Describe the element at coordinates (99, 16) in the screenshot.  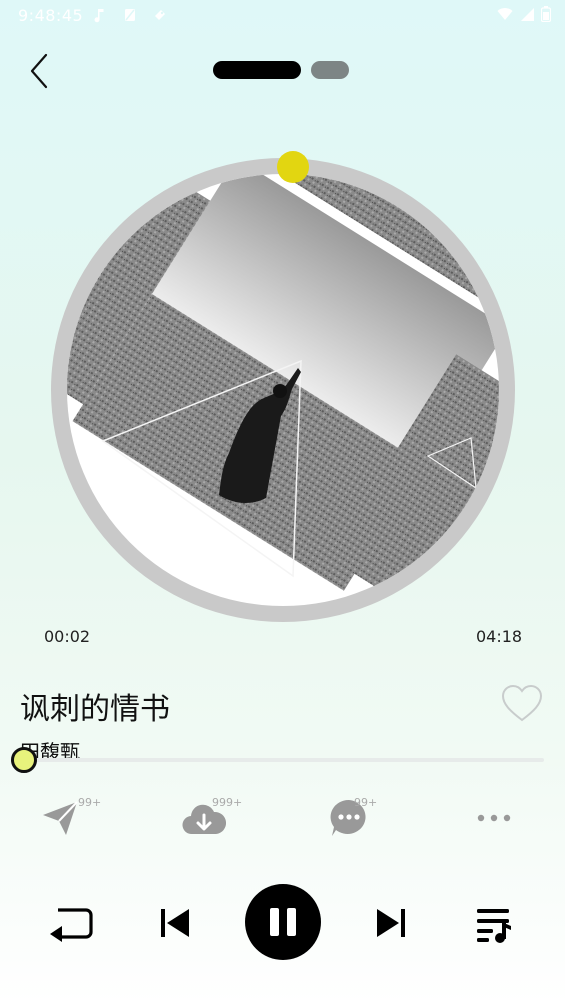
I see `music-note-icon` at that location.